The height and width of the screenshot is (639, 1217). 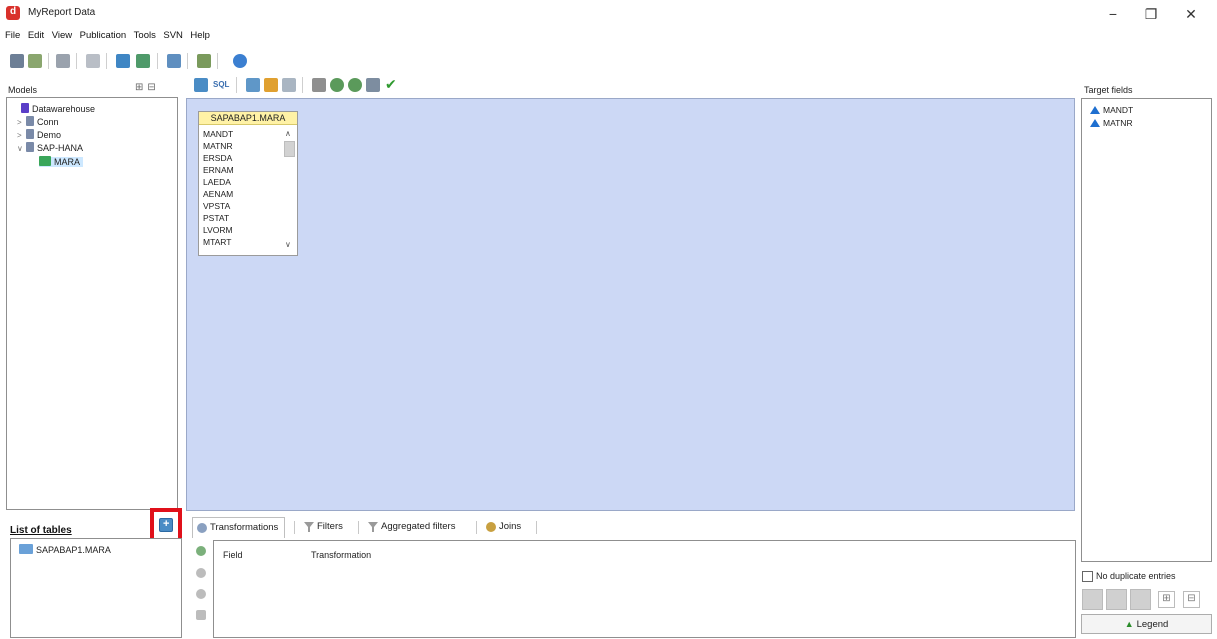 I want to click on tree-controls: ⊞⊟, so click(x=147, y=87).